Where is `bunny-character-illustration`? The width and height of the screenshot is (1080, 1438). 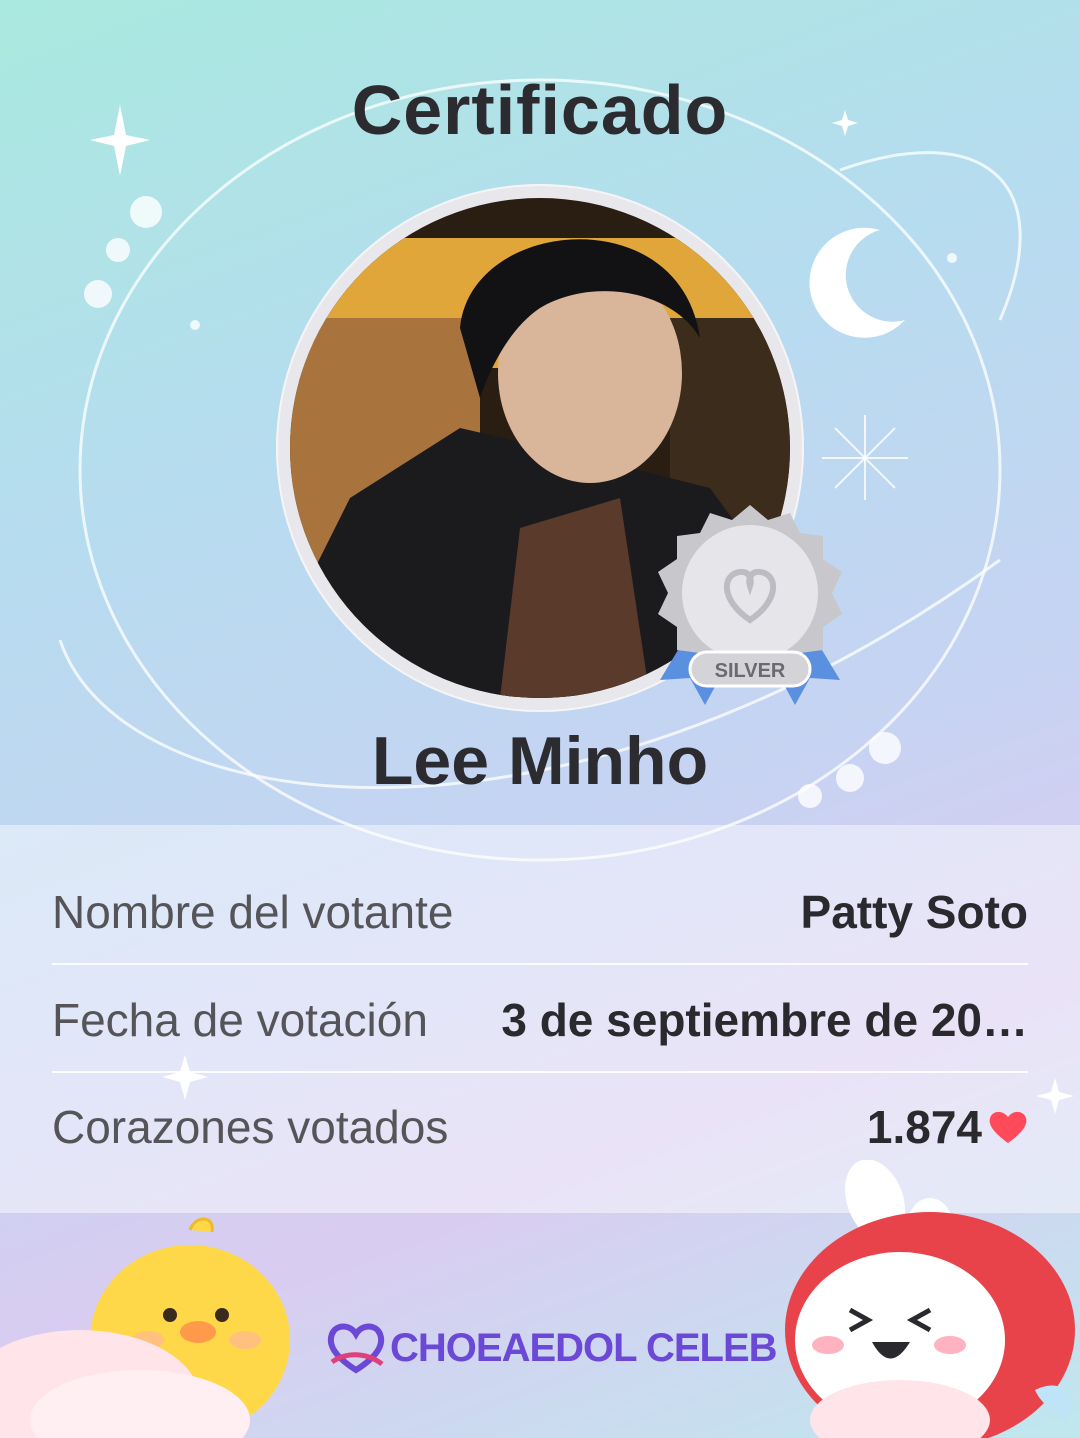 bunny-character-illustration is located at coordinates (930, 1299).